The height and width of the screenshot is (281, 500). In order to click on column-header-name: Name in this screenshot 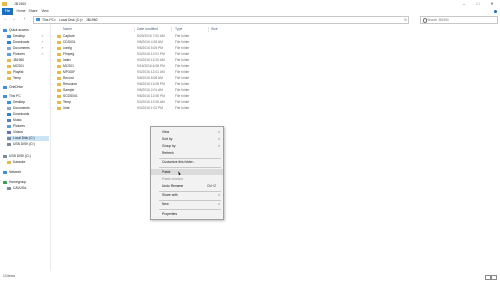, I will do `click(67, 29)`.